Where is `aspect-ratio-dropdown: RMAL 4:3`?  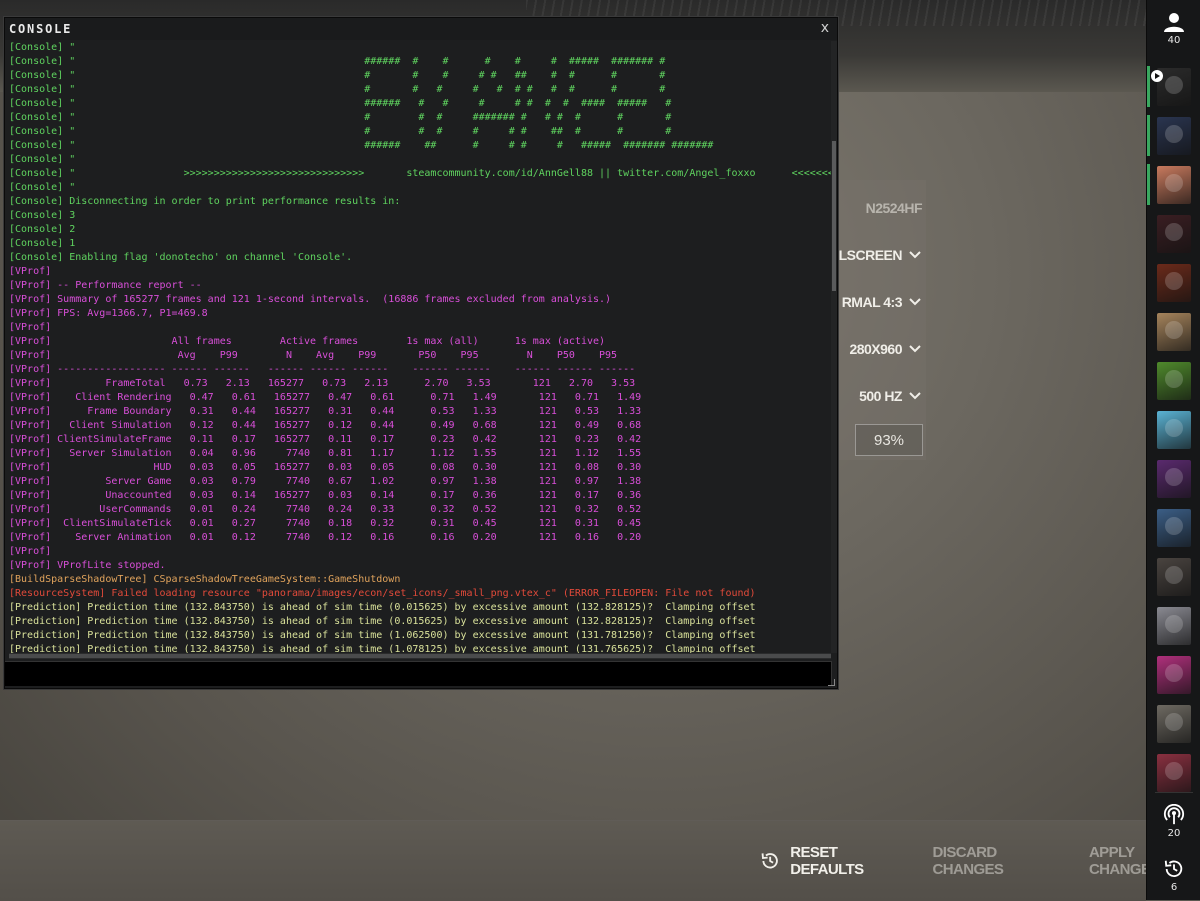
aspect-ratio-dropdown: RMAL 4:3 is located at coordinates (879, 302).